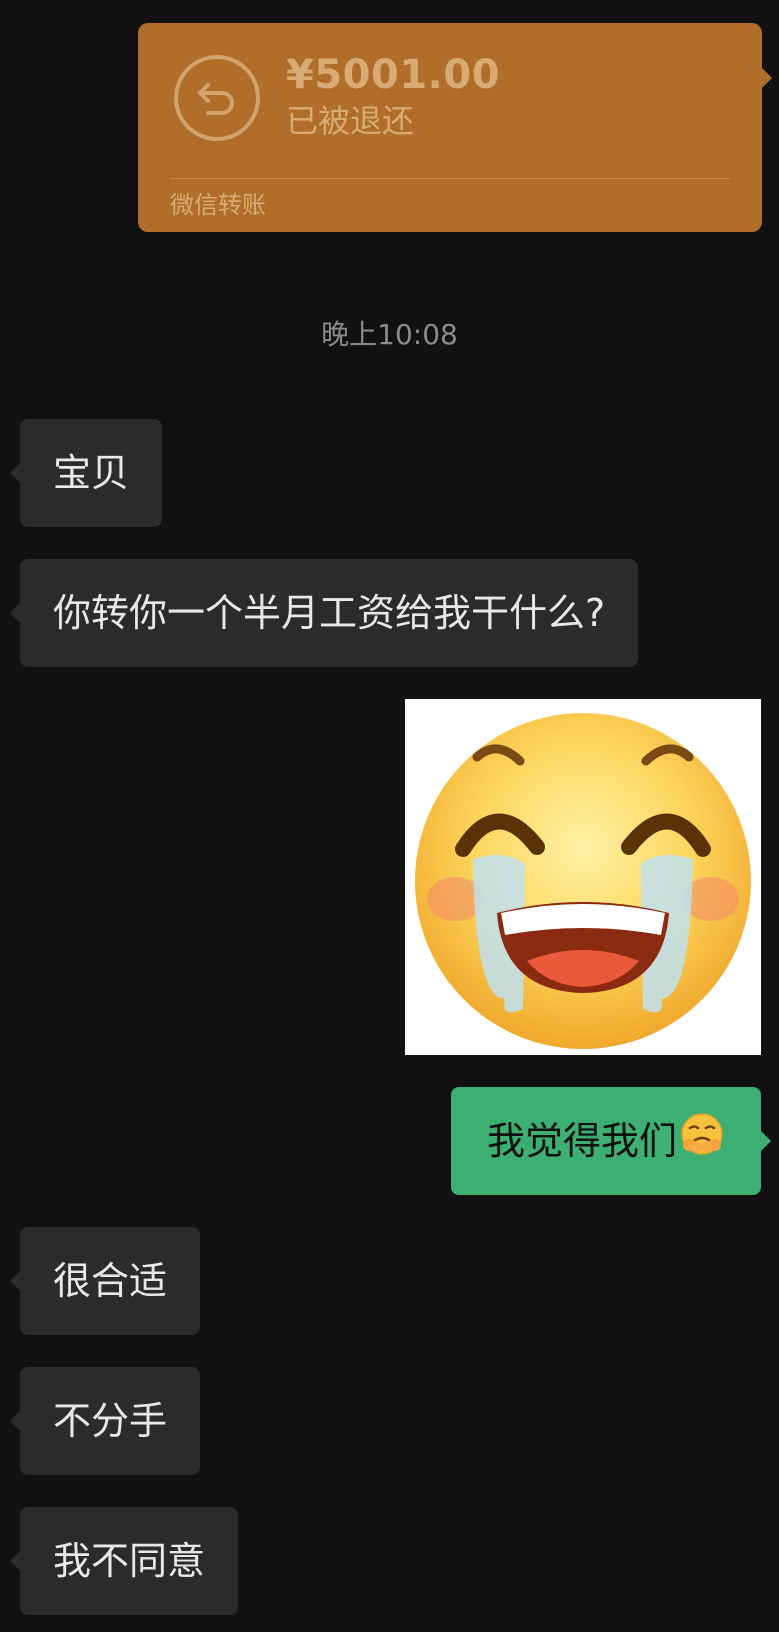  I want to click on transfer-amount: ¥5001.00, so click(393, 75).